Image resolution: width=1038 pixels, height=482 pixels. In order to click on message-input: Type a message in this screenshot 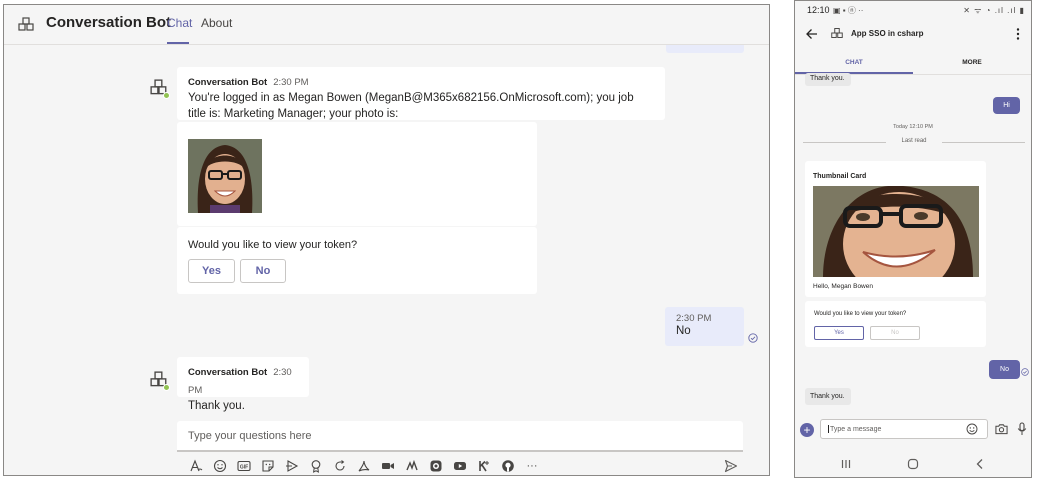, I will do `click(904, 429)`.